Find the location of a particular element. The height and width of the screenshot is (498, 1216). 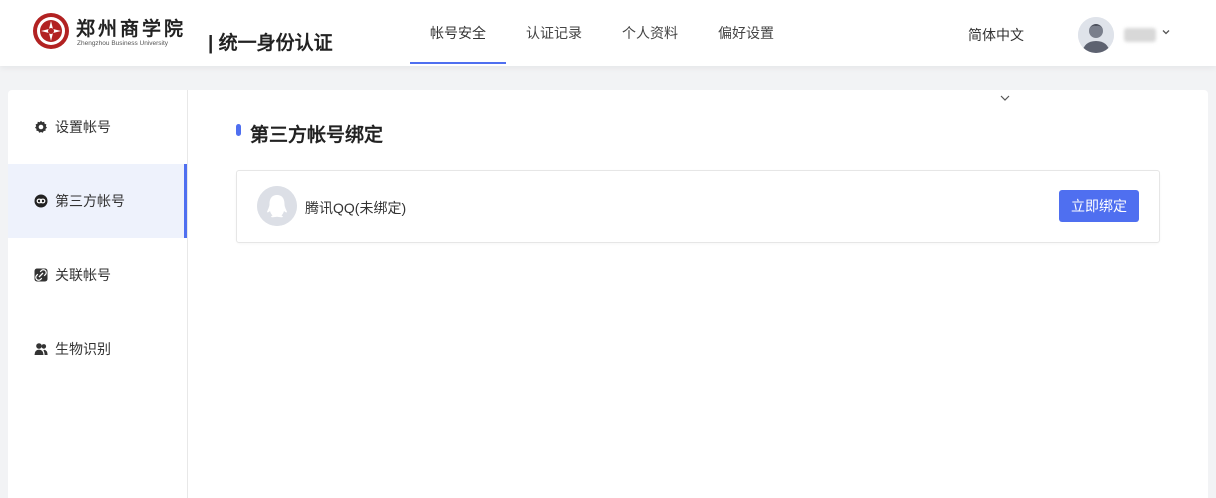

sidebar-item-biometrics: 生物识别 is located at coordinates (97, 349).